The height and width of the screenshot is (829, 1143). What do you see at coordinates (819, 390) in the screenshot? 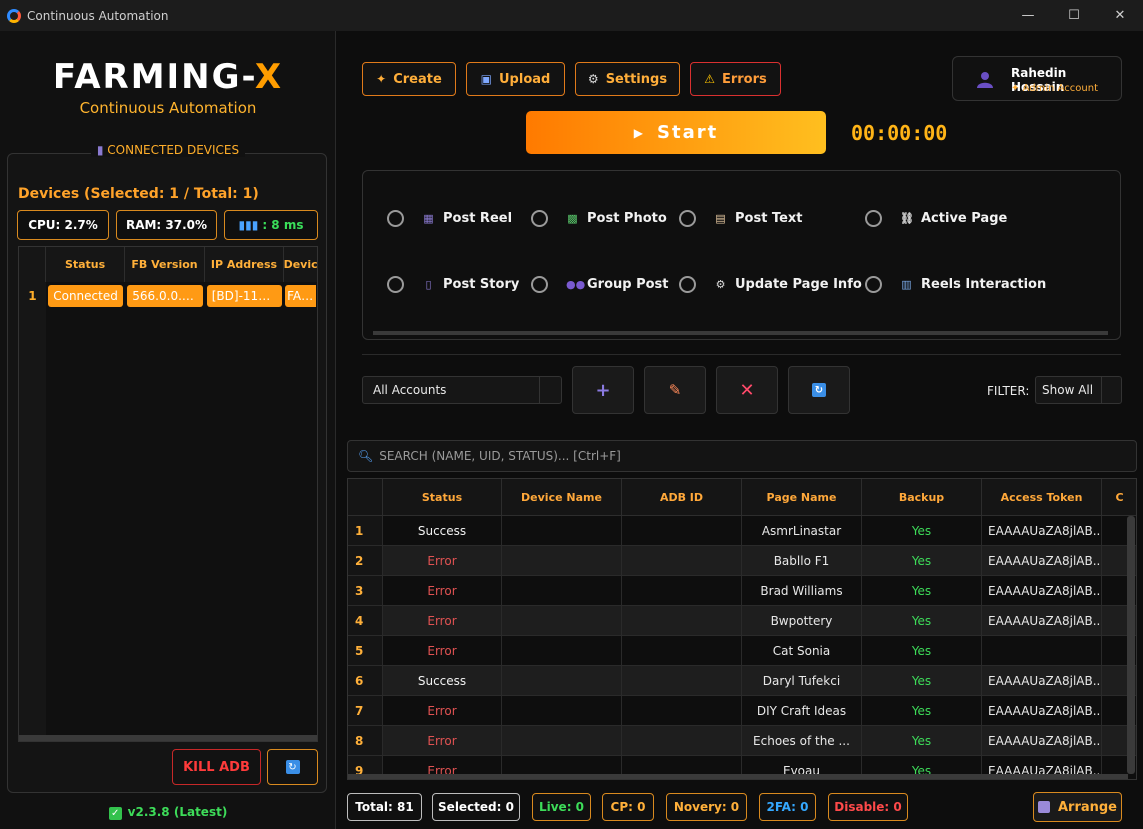
I see `refresh-accounts-button: ↻` at bounding box center [819, 390].